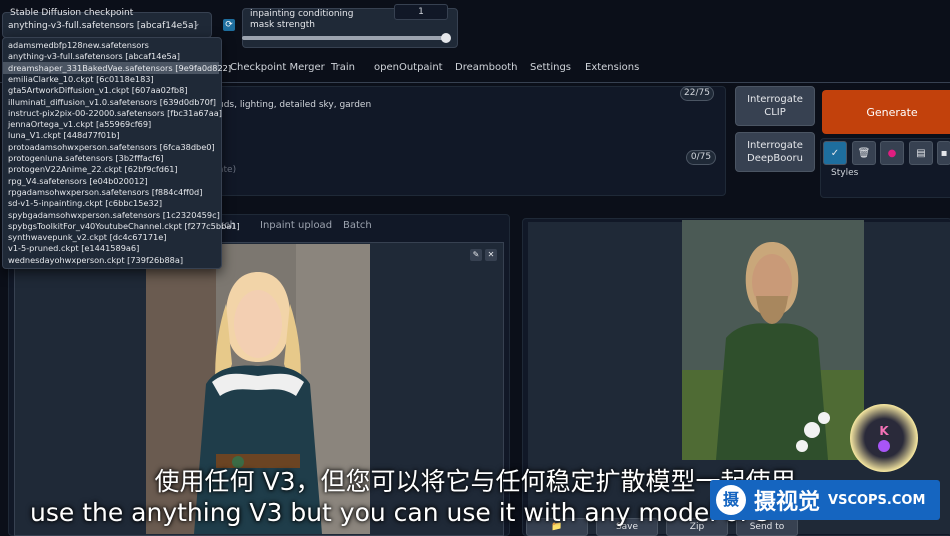 The height and width of the screenshot is (536, 950). I want to click on checkbox-icon: ✓, so click(835, 153).